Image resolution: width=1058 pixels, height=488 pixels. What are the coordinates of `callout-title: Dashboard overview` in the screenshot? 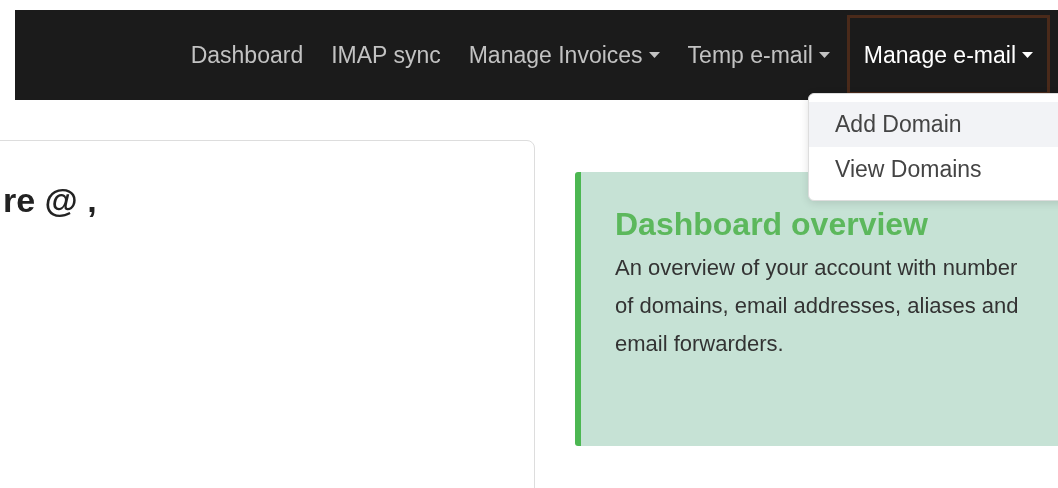 It's located at (771, 224).